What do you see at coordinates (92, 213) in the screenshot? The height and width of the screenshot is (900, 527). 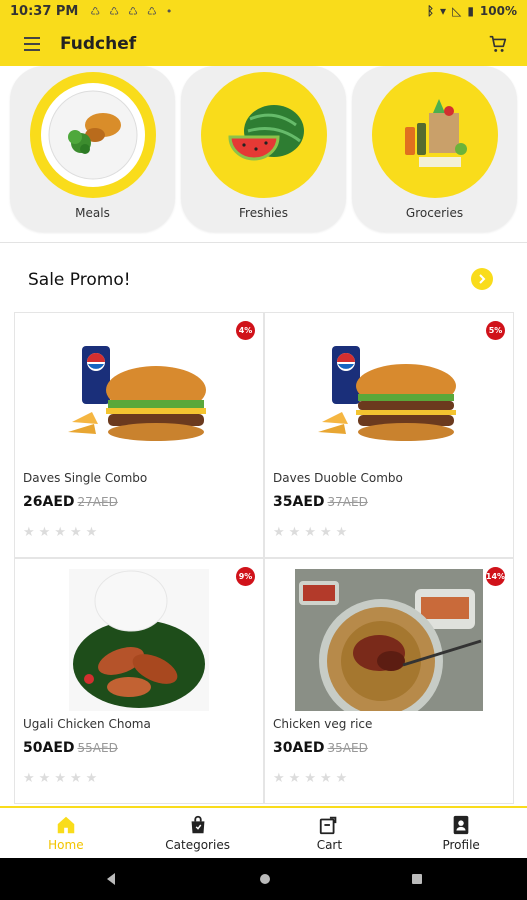 I see `category-label: Meals` at bounding box center [92, 213].